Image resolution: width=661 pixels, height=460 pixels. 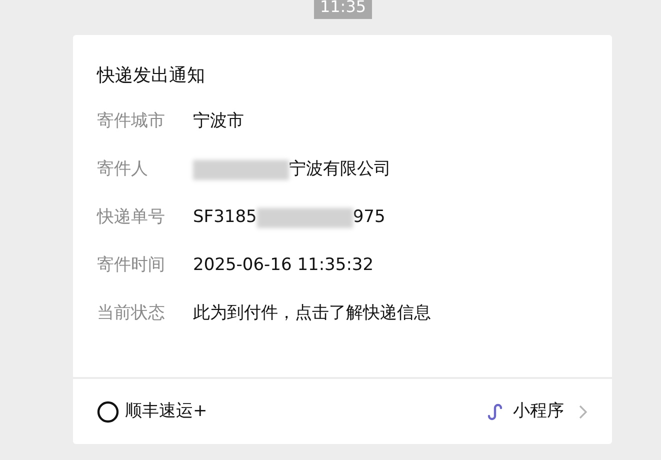 What do you see at coordinates (123, 170) in the screenshot?
I see `field-label: 寄件人` at bounding box center [123, 170].